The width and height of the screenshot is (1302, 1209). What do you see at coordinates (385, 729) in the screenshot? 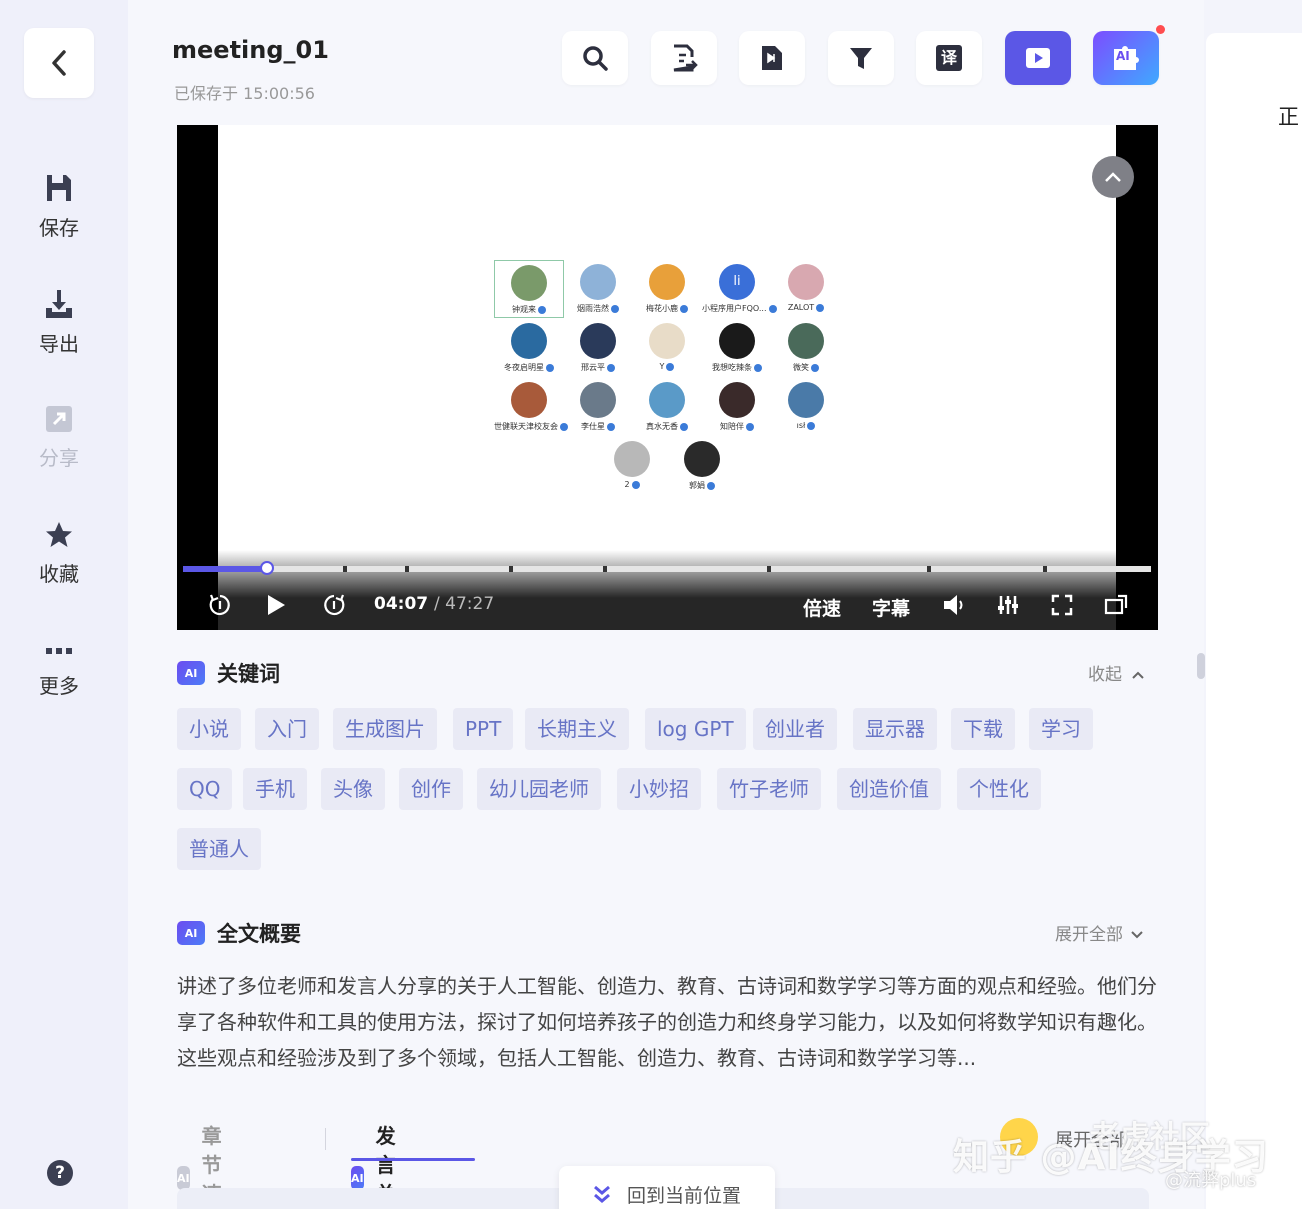
I see `keyword-tag: 生成图片` at bounding box center [385, 729].